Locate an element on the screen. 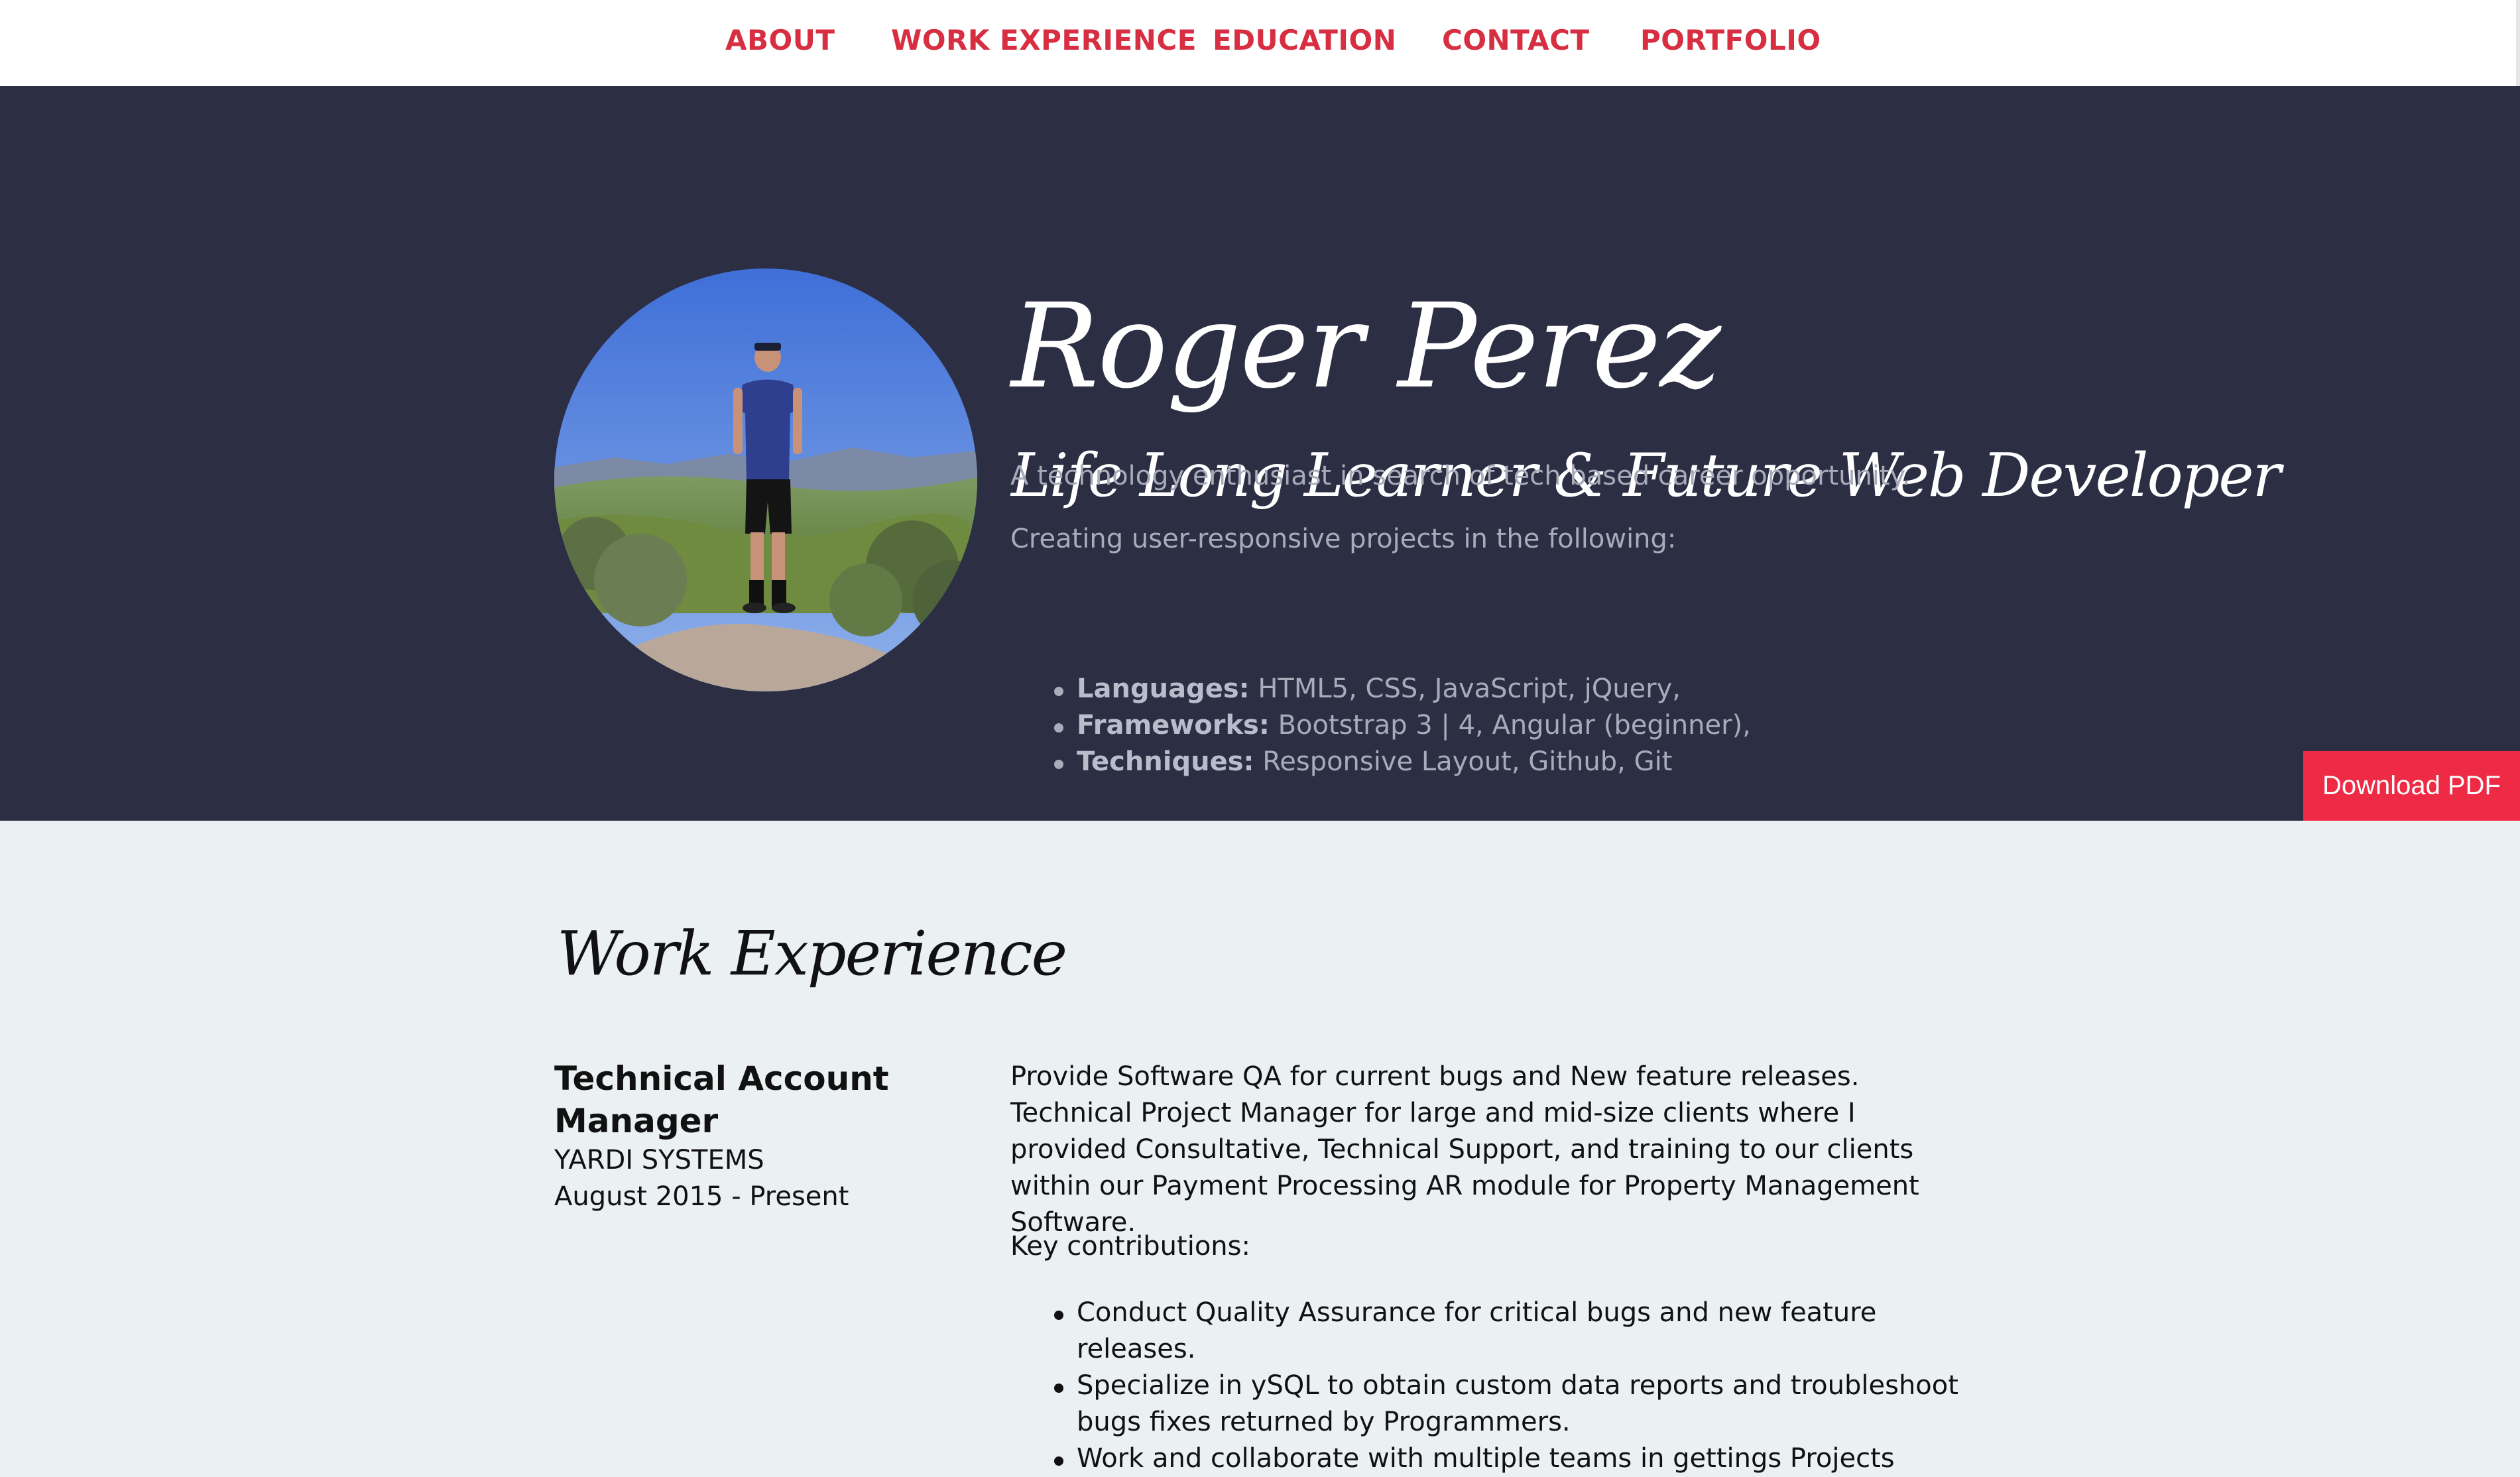 This screenshot has width=2520, height=1477. skill-value: HTML5, CSS, JavaScript, jQuery, is located at coordinates (1465, 689).